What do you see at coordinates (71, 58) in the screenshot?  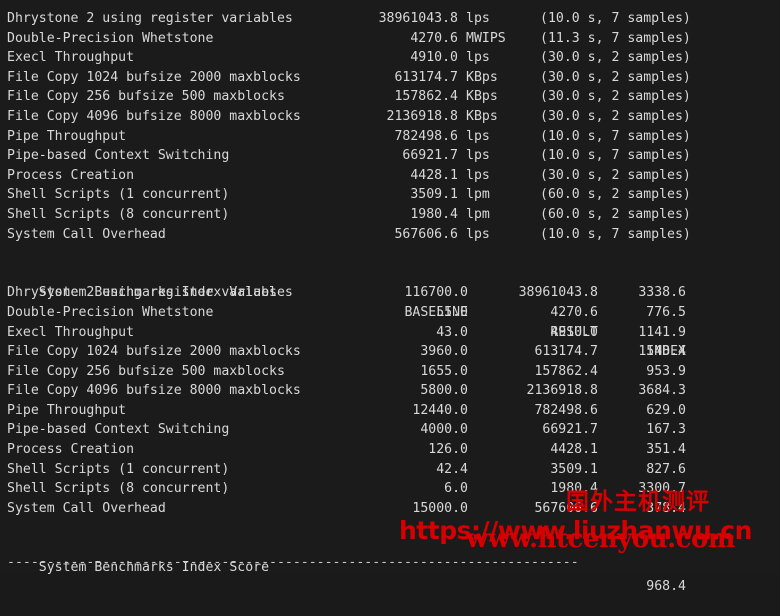 I see `benchmark-name: Execl Throughput` at bounding box center [71, 58].